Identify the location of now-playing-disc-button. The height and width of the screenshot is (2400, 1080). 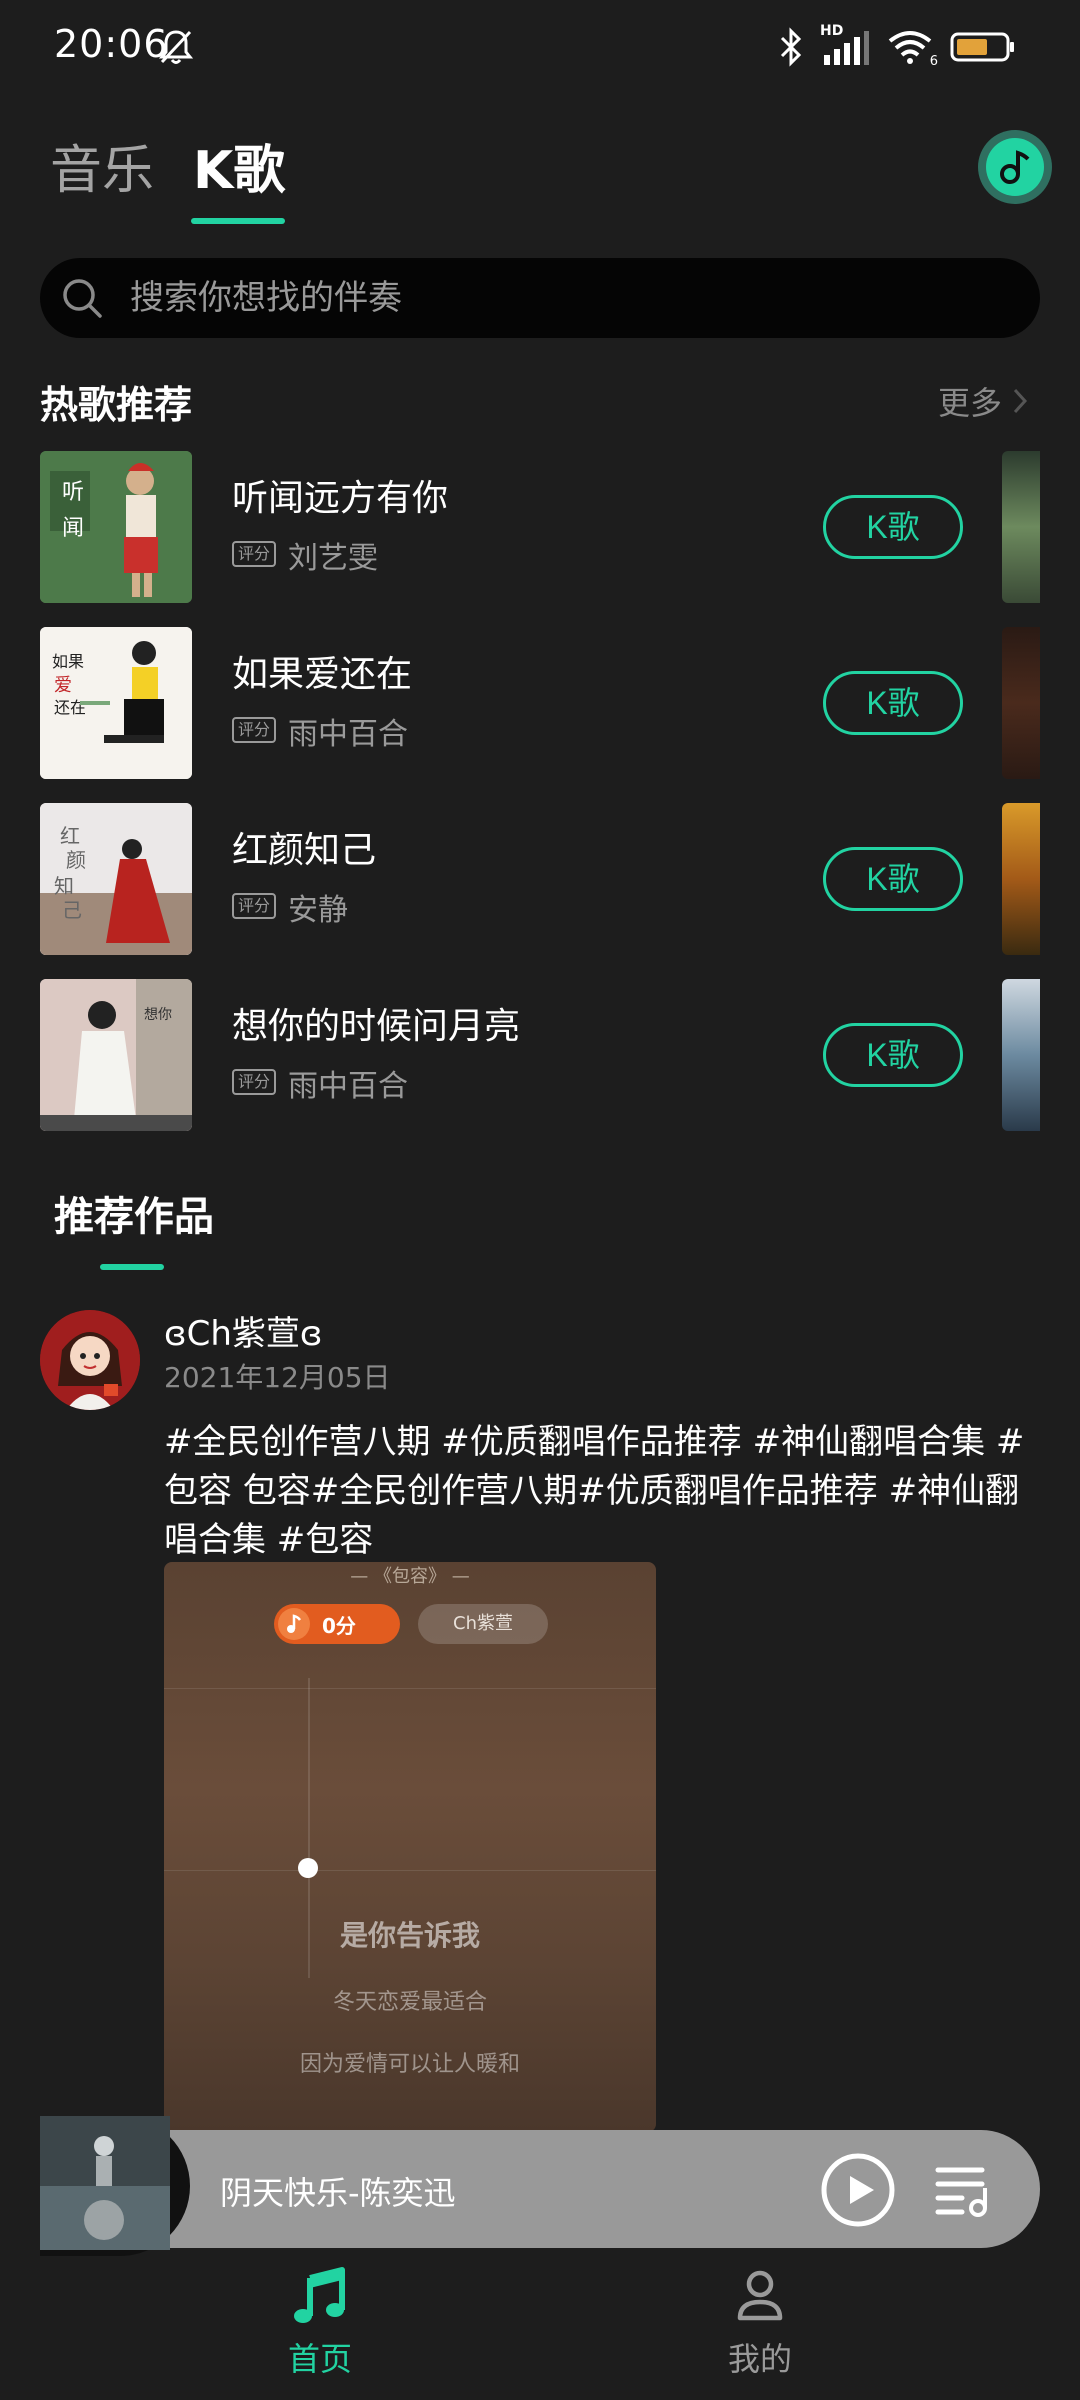
(1015, 167).